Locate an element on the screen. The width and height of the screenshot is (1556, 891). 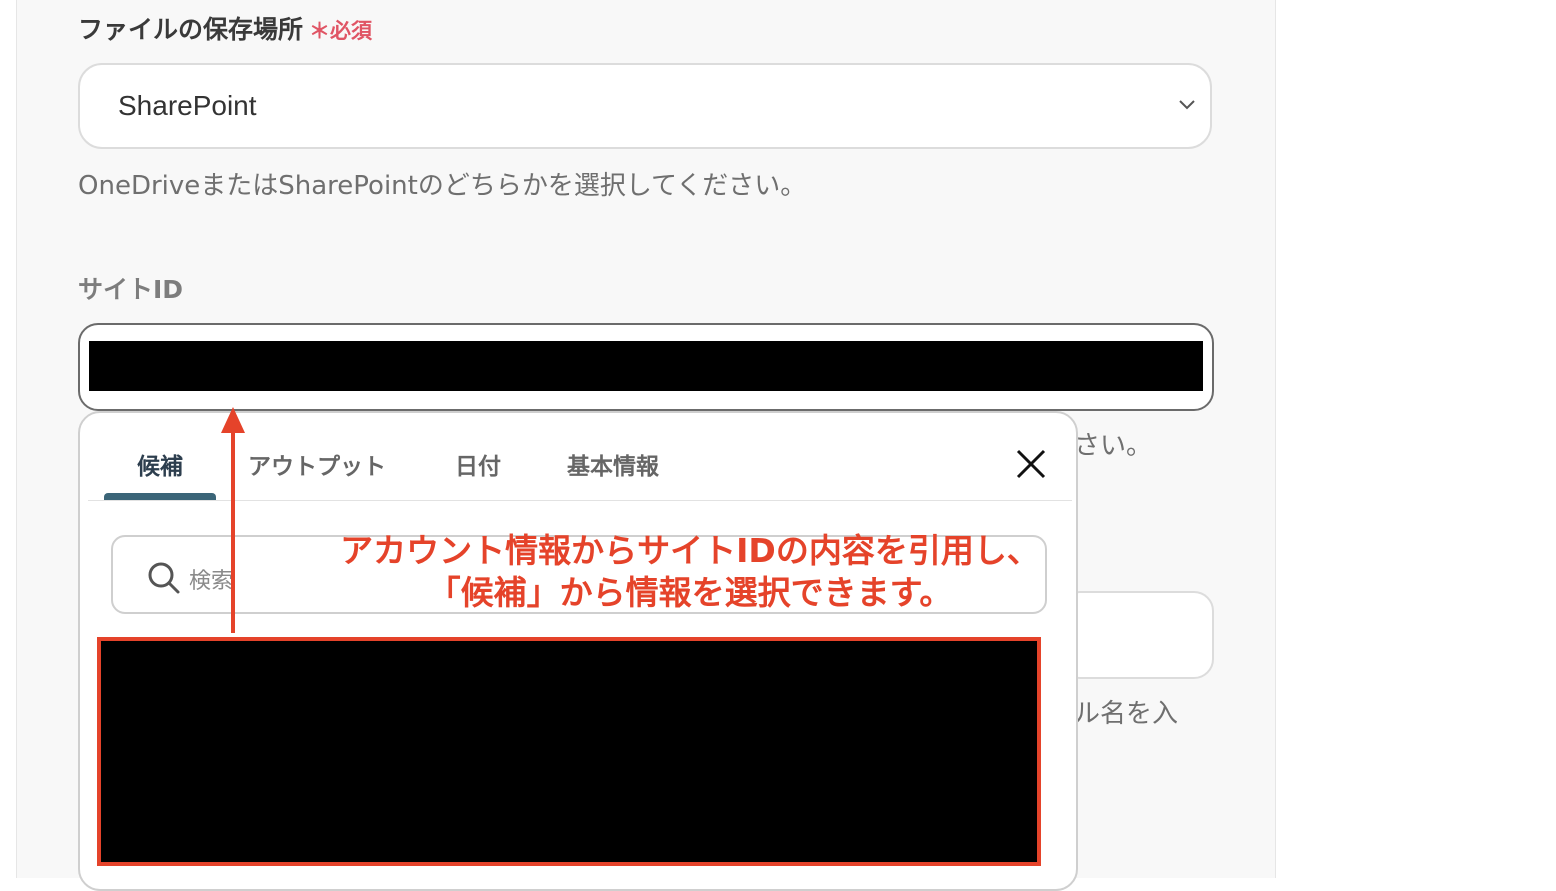
close-icon is located at coordinates (1031, 464).